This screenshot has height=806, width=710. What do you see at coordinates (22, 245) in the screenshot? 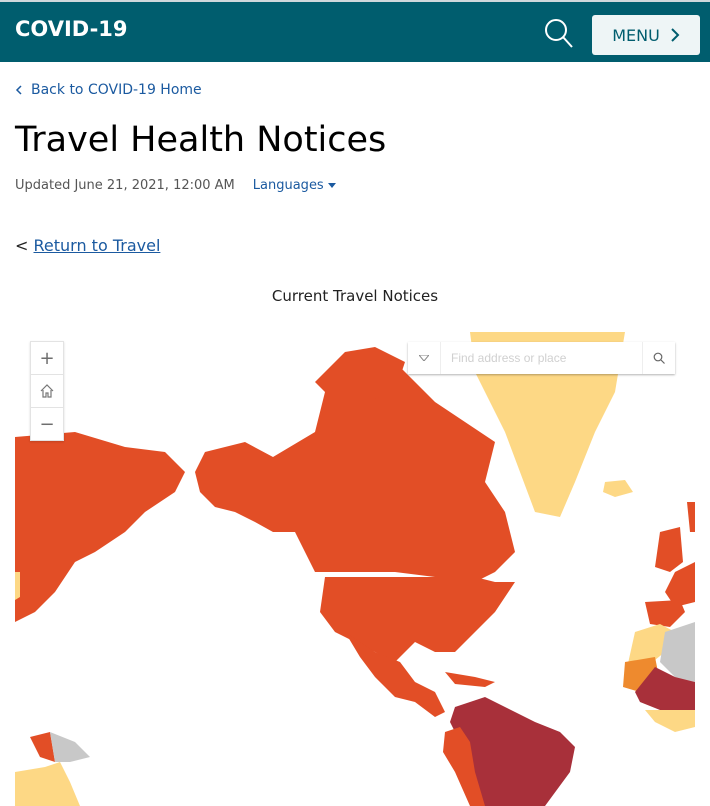
I see `return-prefix: <` at bounding box center [22, 245].